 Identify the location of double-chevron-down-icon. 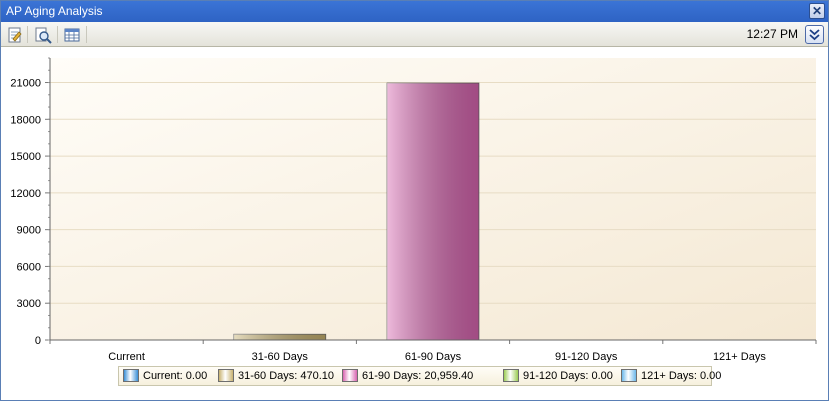
(814, 35).